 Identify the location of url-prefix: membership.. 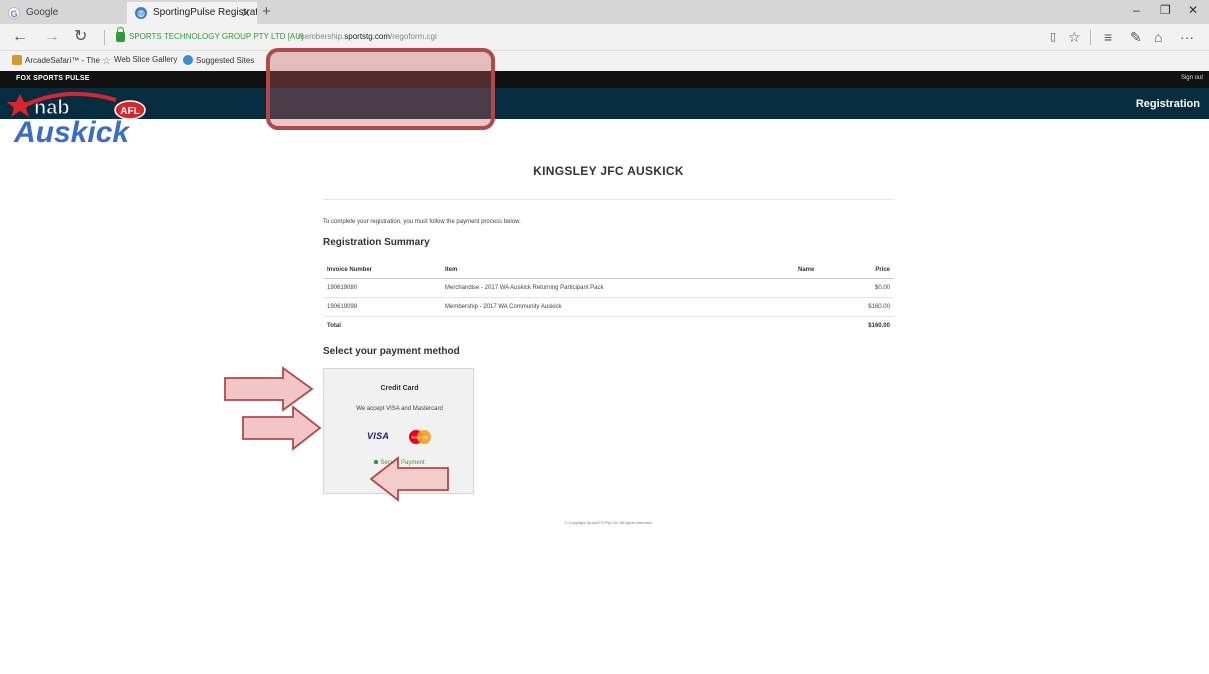
(321, 36).